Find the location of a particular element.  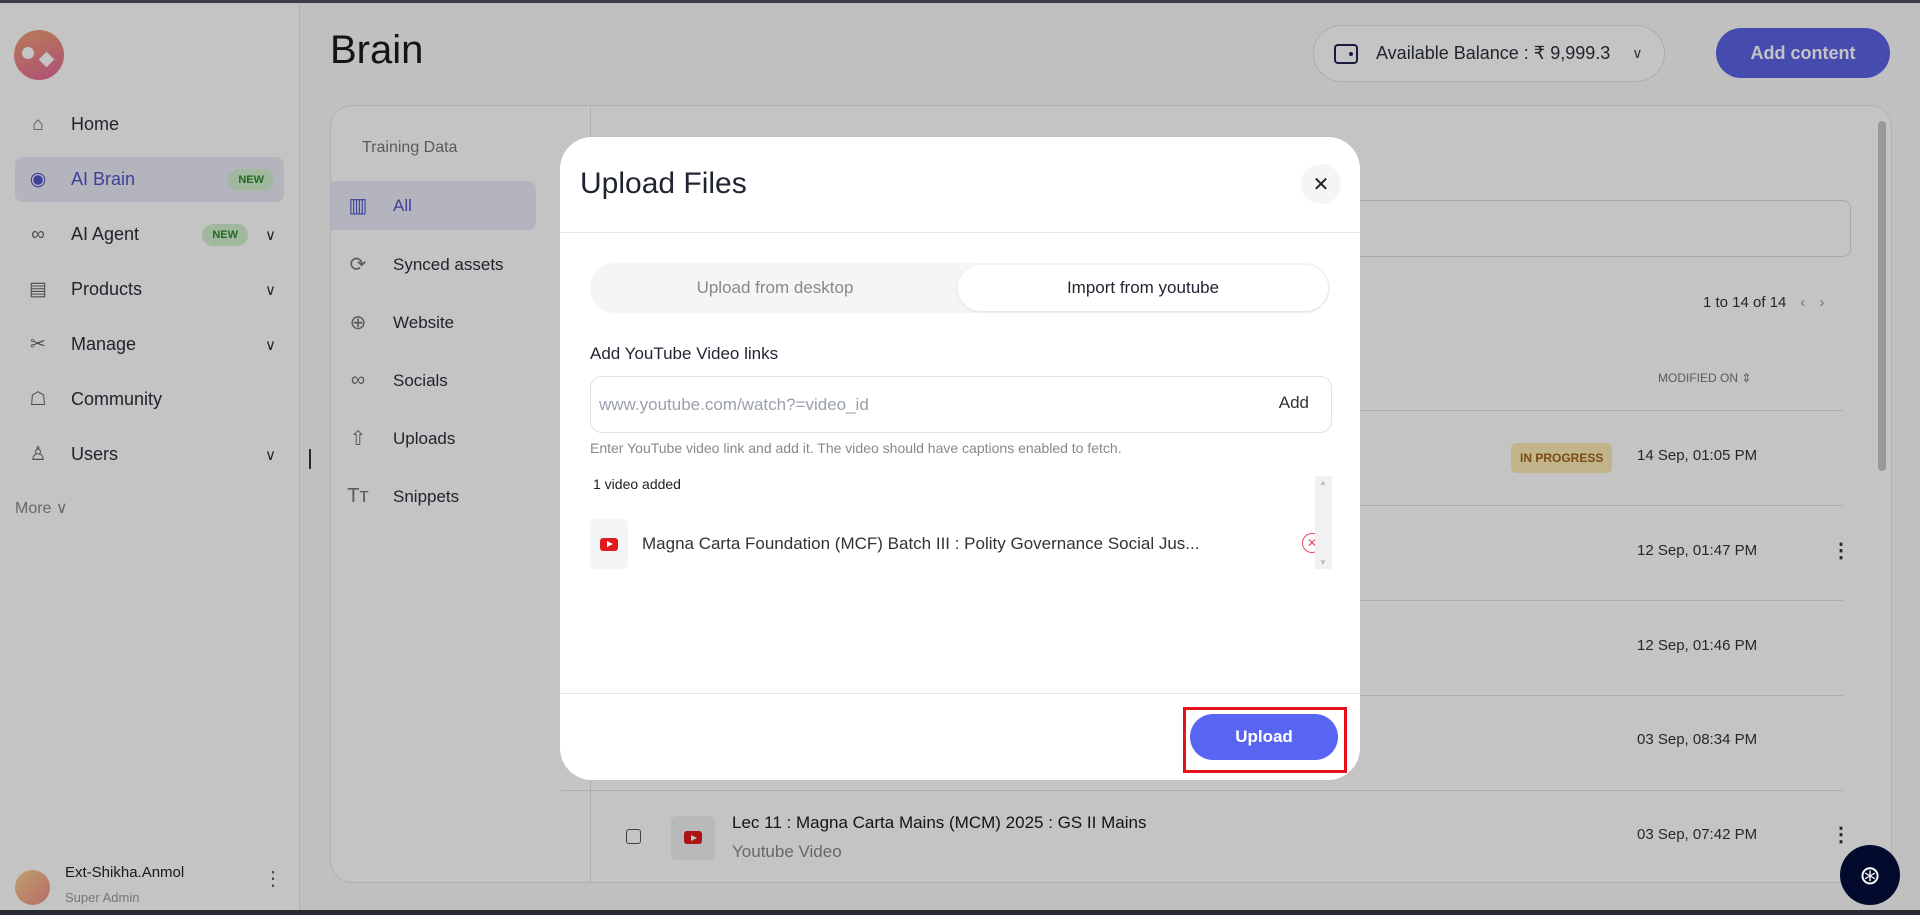

youtube-link-field: Add is located at coordinates (961, 404).